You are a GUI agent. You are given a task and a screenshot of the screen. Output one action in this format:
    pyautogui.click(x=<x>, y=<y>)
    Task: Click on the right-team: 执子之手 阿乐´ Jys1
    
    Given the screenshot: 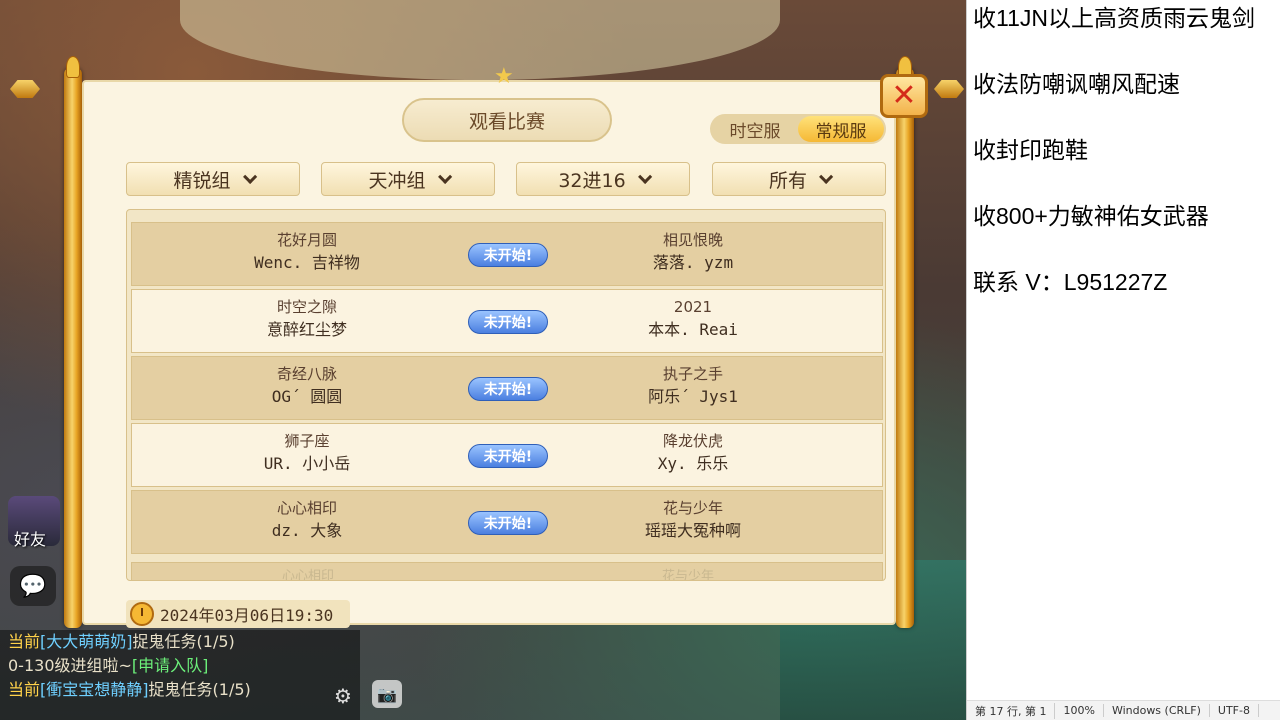 What is the action you would take?
    pyautogui.click(x=693, y=386)
    